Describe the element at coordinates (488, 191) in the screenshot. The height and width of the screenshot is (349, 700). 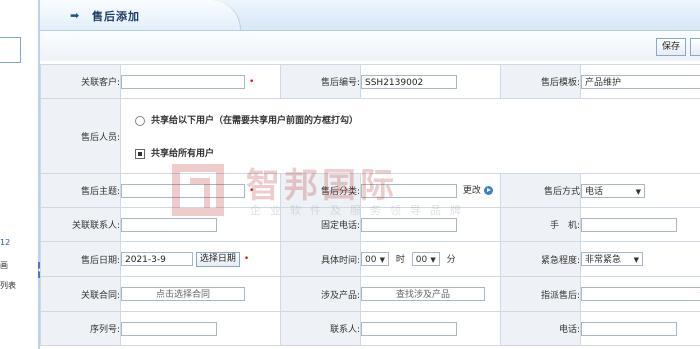
I see `refresh-icon` at that location.